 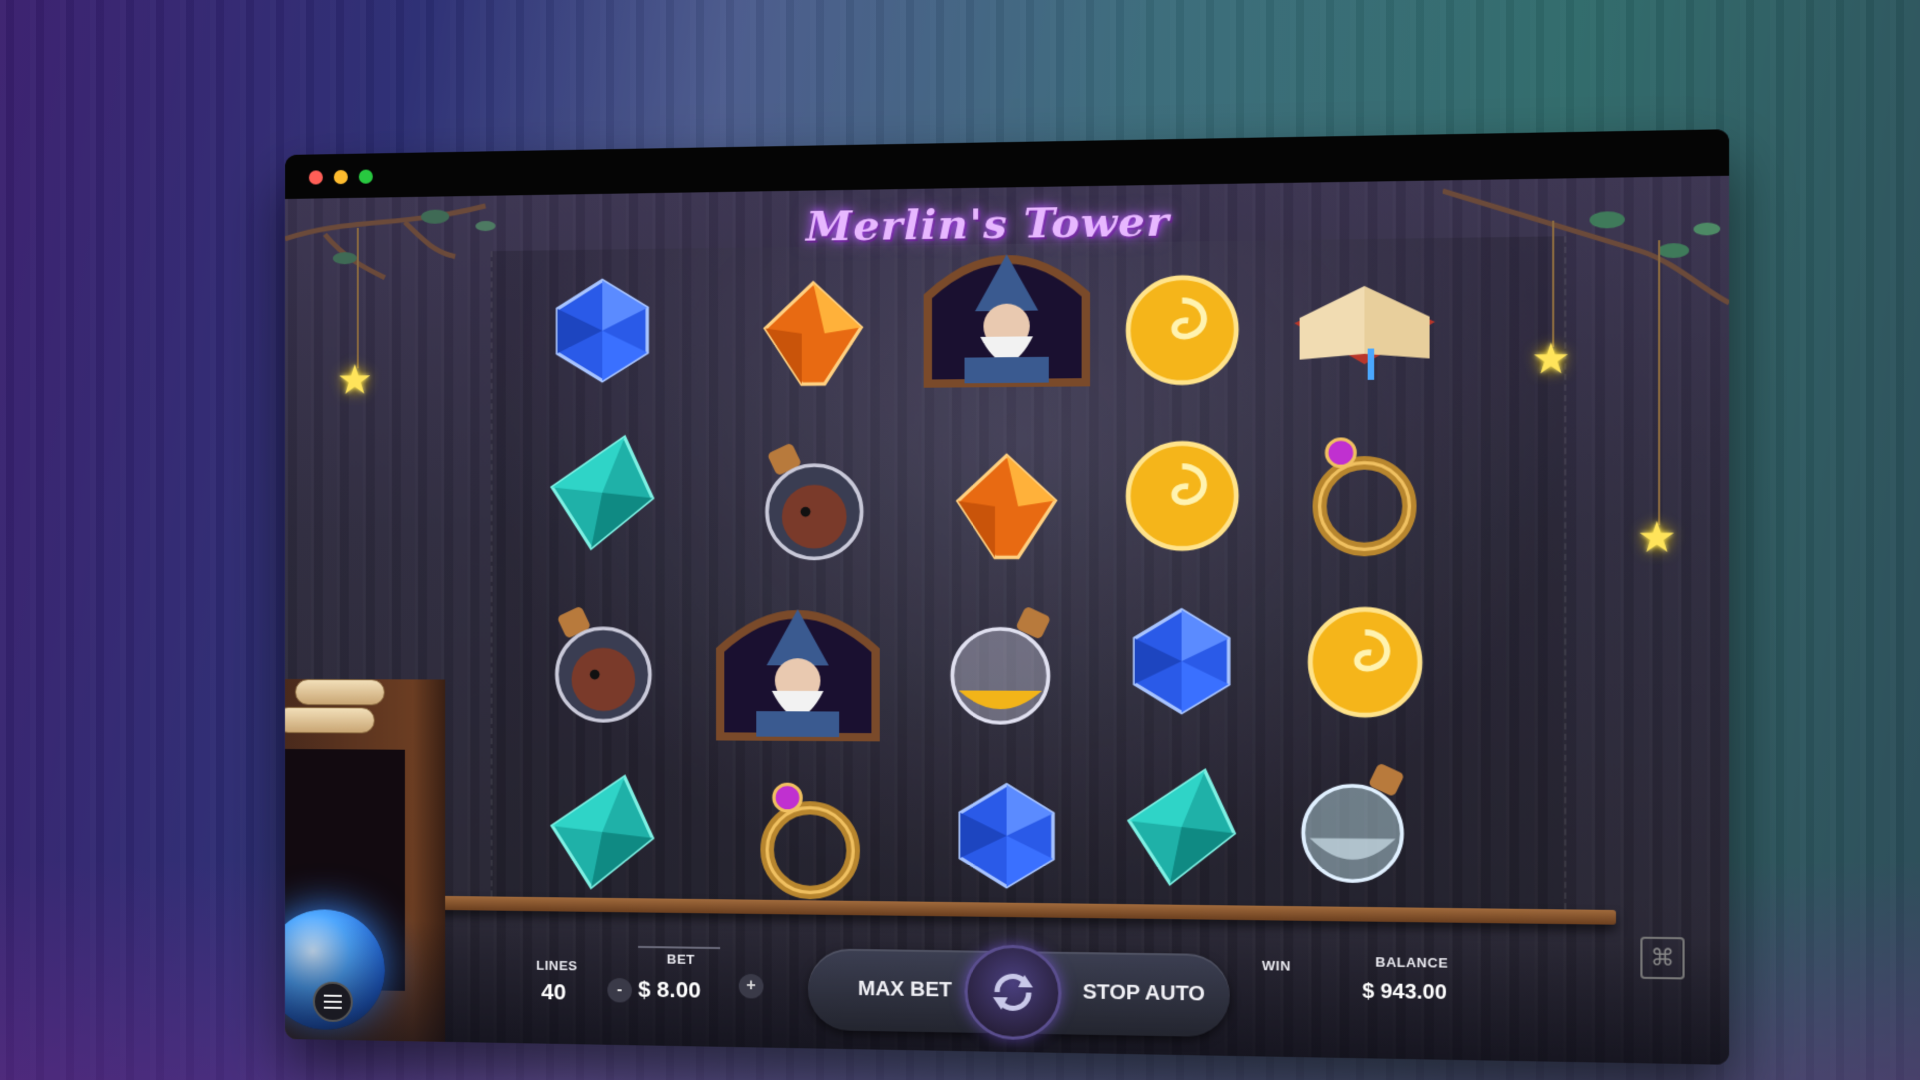 I want to click on symbol-clear-potion, so click(x=1359, y=823).